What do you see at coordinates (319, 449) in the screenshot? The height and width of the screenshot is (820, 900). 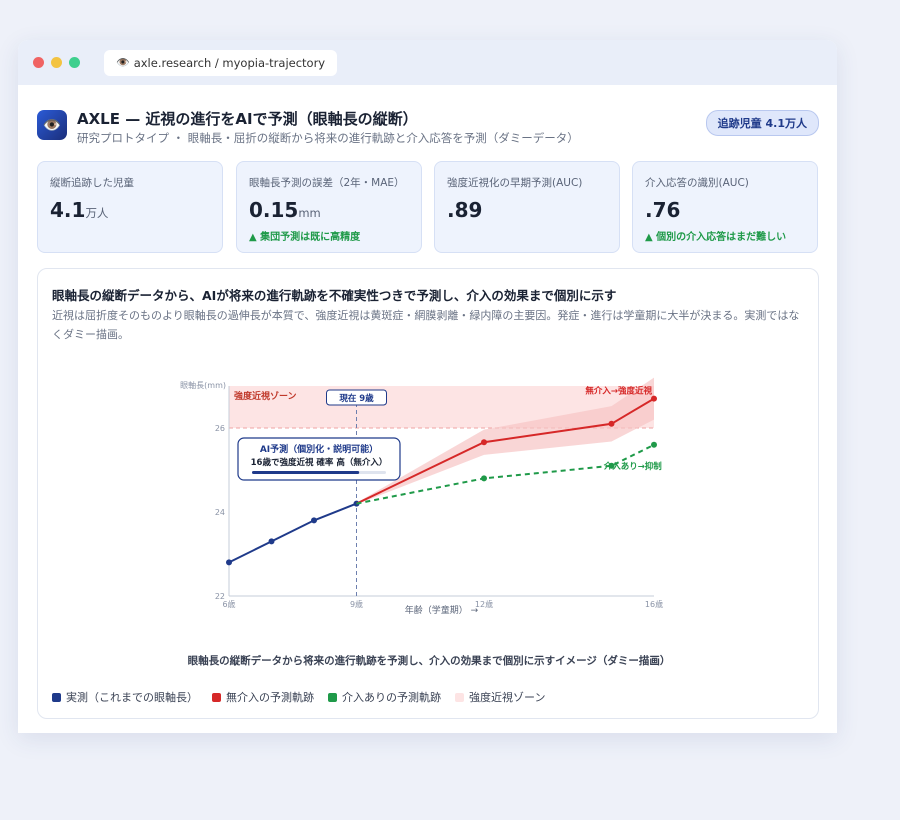 I see `ai-callout-title: AI予測（個別化・説明可能）` at bounding box center [319, 449].